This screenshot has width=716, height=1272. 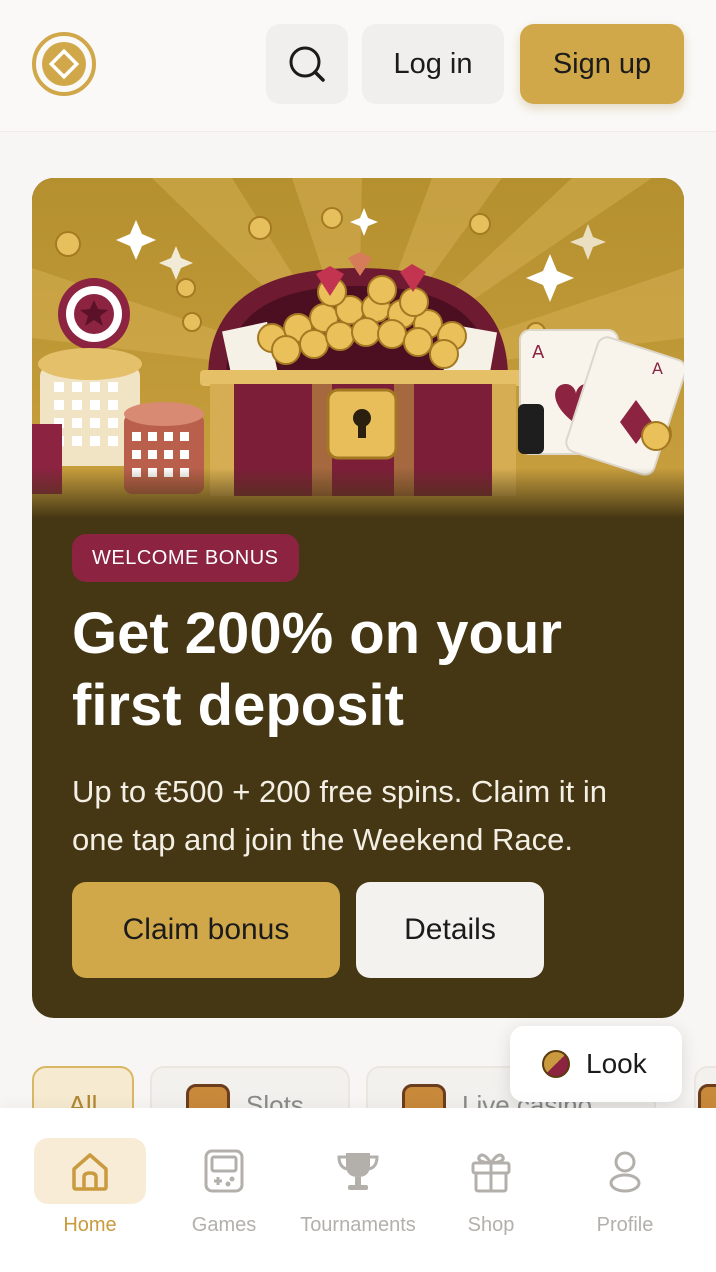 What do you see at coordinates (424, 1096) in the screenshot?
I see `live-camera-icon` at bounding box center [424, 1096].